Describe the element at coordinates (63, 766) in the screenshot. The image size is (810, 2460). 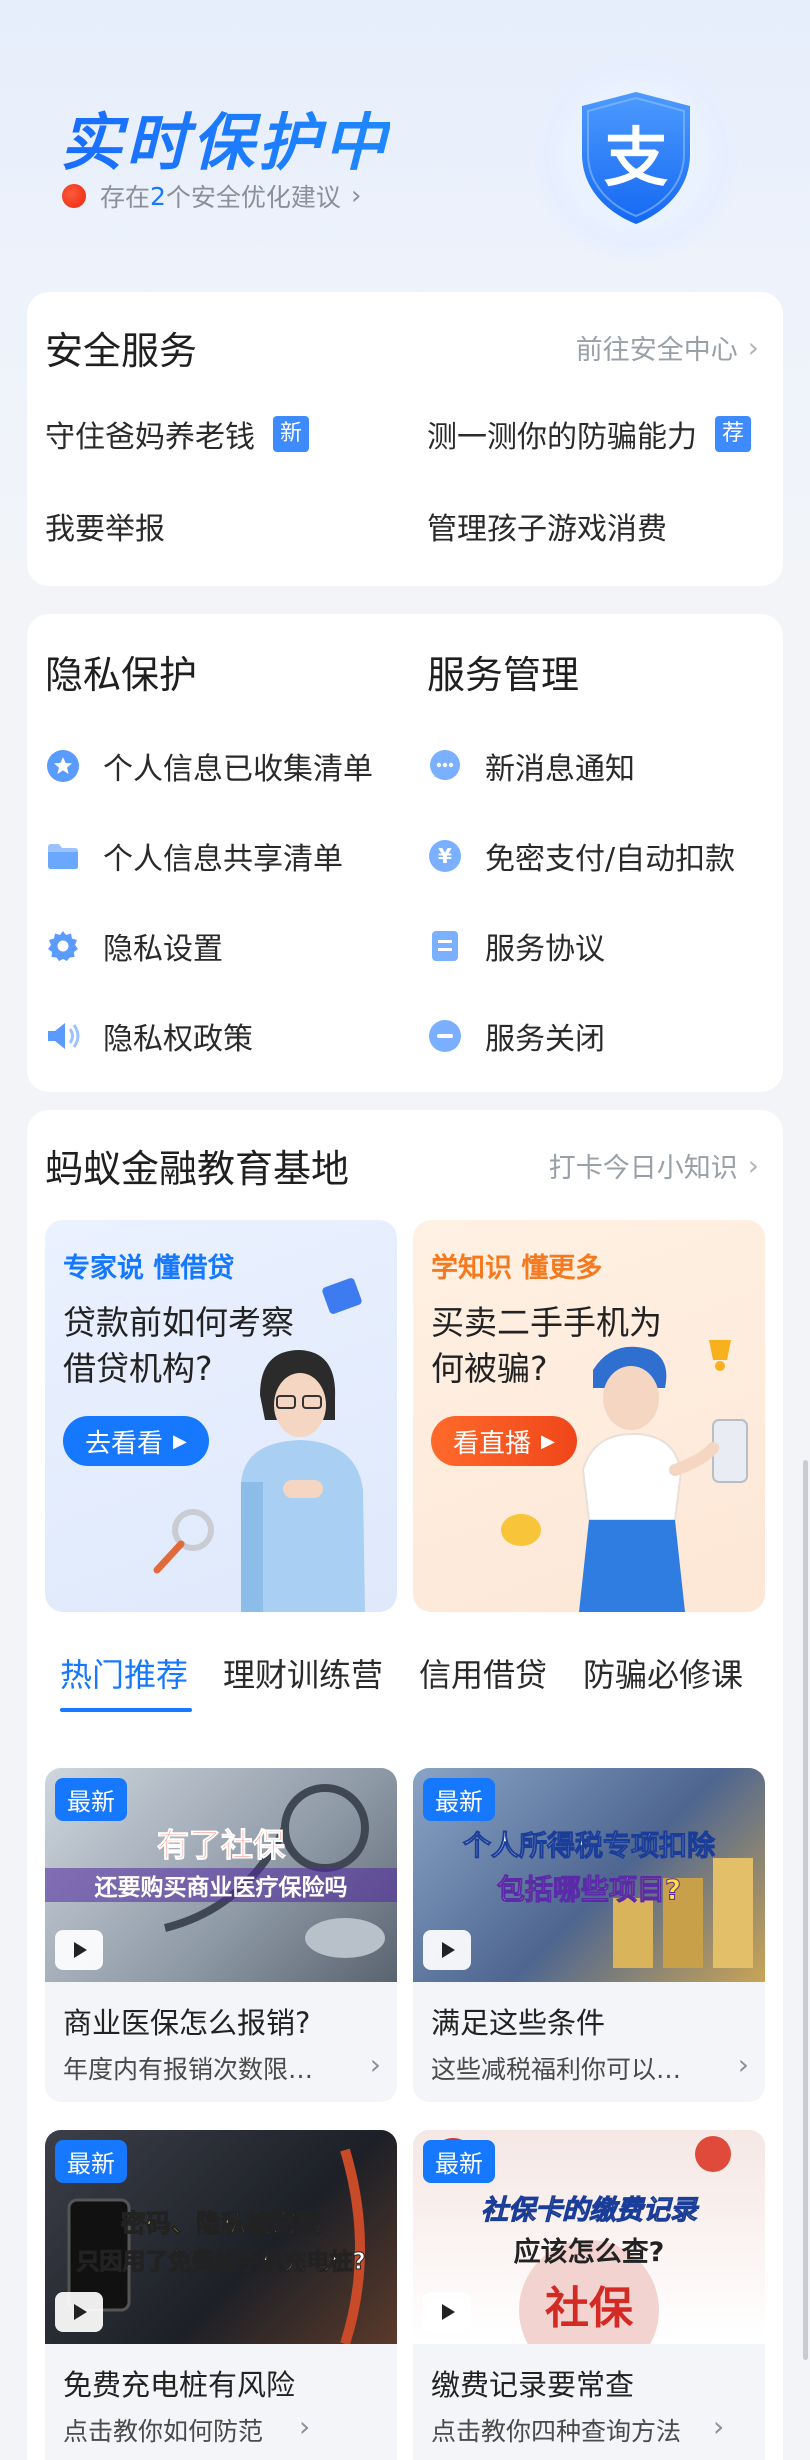
I see `star-badge-icon` at that location.